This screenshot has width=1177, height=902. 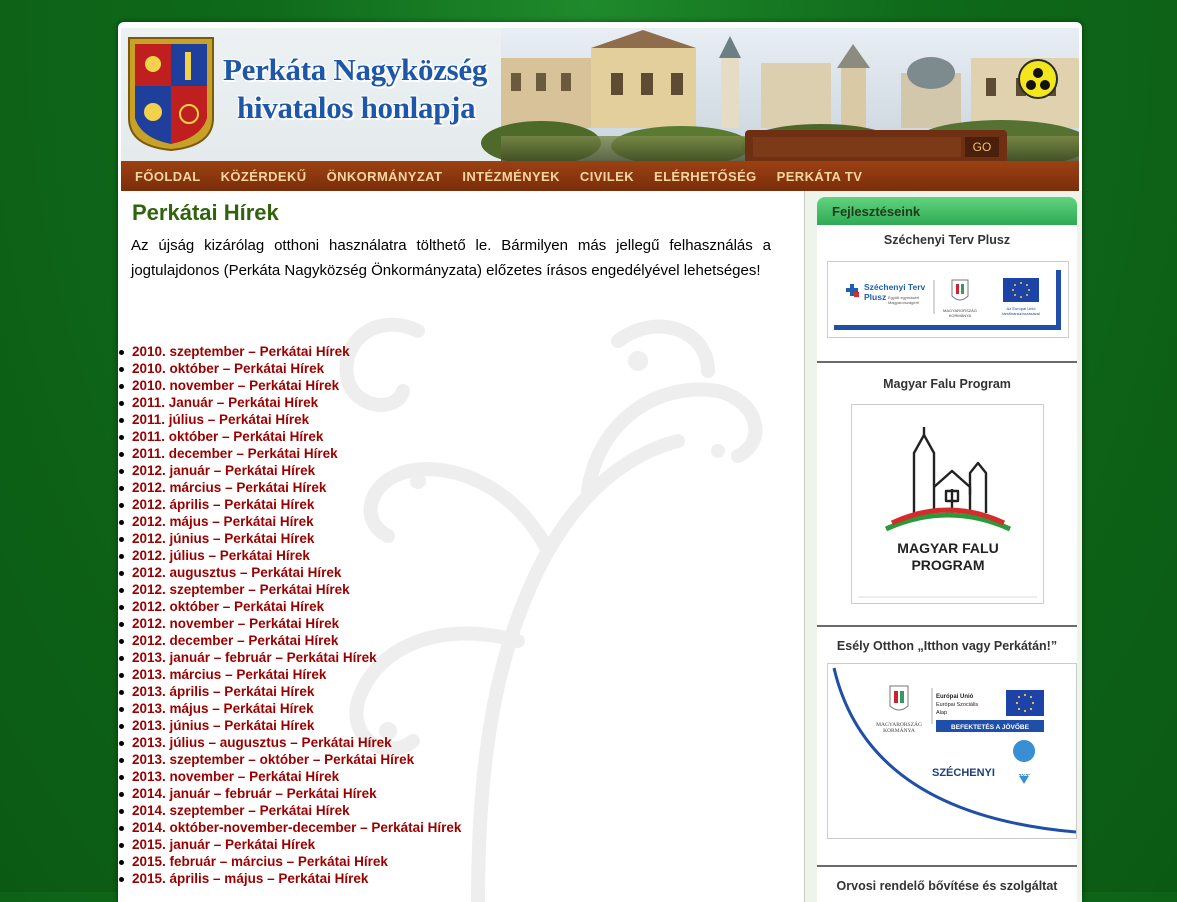 I want to click on news-link: 2014. január – február – Perkátai Hírek, so click(x=254, y=793).